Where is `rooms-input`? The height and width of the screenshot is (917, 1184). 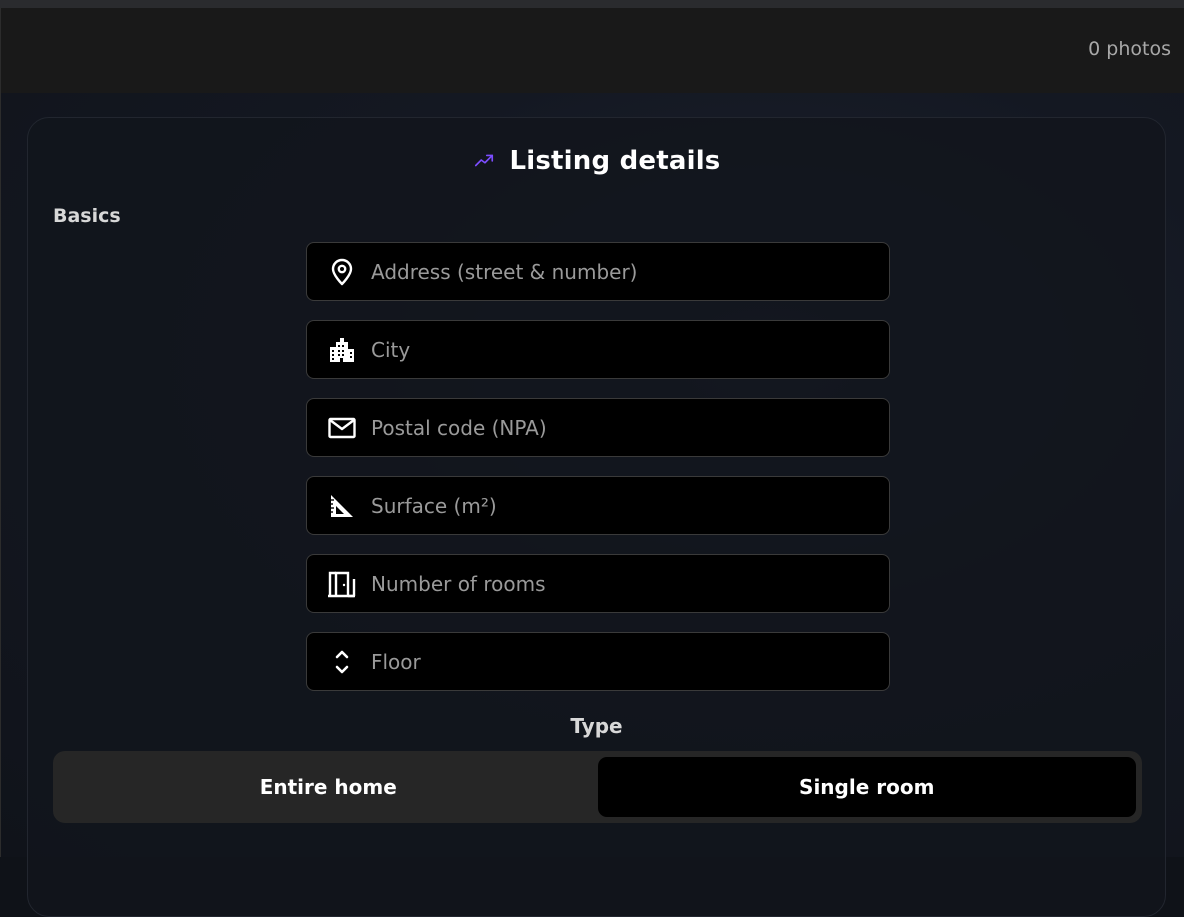 rooms-input is located at coordinates (630, 583).